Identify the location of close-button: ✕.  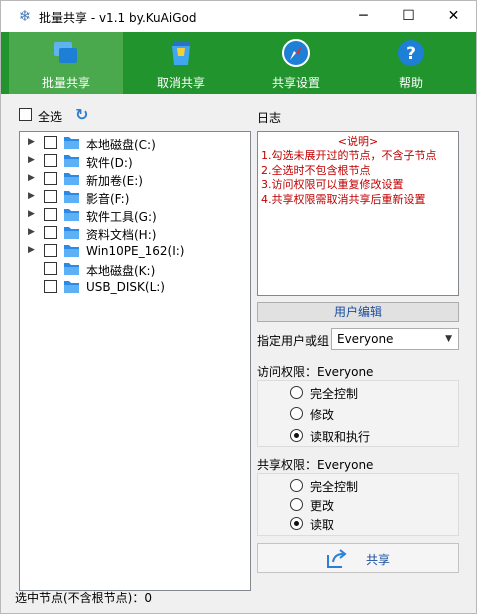
(453, 16).